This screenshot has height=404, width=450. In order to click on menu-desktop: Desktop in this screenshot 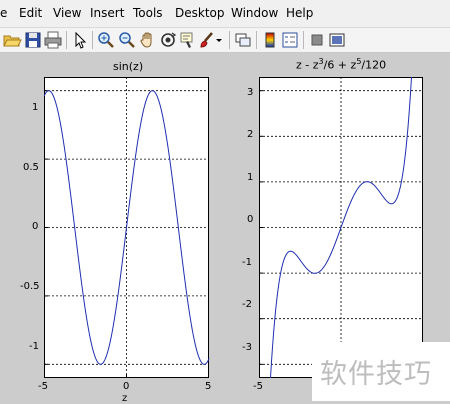, I will do `click(200, 13)`.